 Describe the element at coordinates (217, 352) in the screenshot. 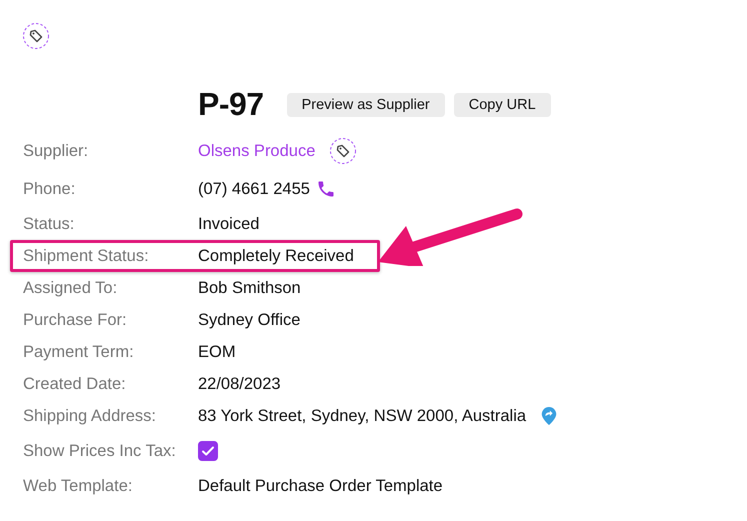

I see `field-value: EOM` at that location.